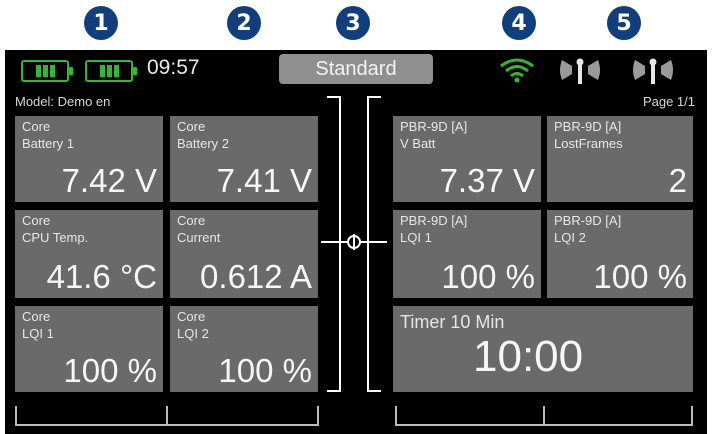 This screenshot has height=434, width=712. I want to click on tile-sensor: Battery 1, so click(48, 143).